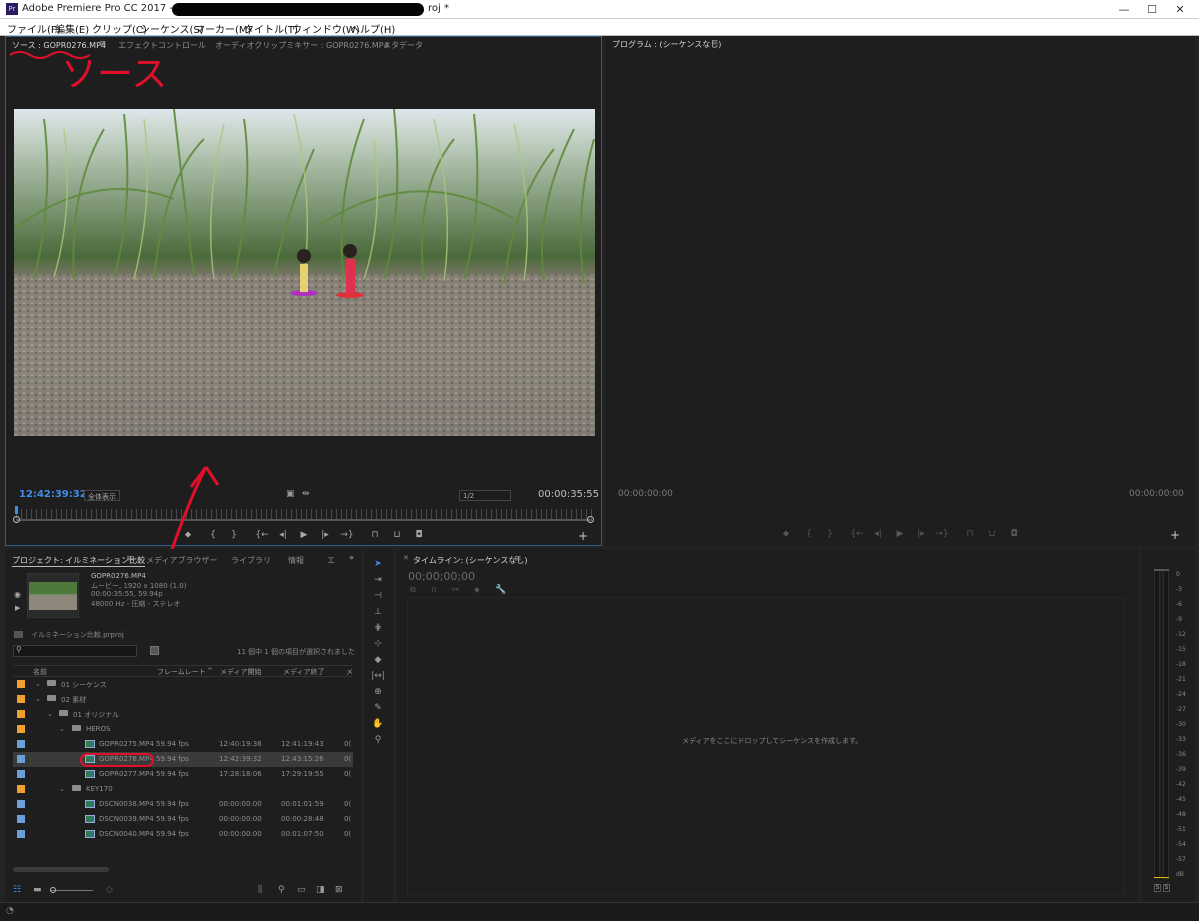 Image resolution: width=1199 pixels, height=921 pixels. I want to click on tab-media-browser: メディアブラウザー, so click(181, 560).